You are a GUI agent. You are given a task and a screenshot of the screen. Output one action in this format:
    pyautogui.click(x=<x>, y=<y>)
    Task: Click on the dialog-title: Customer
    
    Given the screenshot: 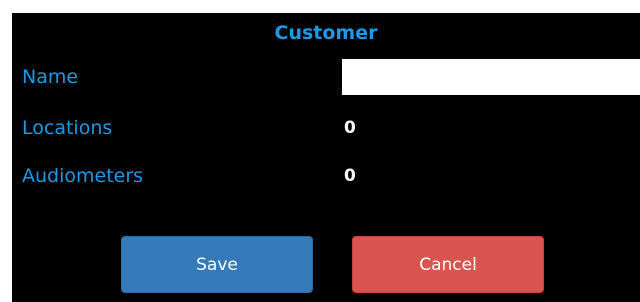 What is the action you would take?
    pyautogui.click(x=326, y=33)
    